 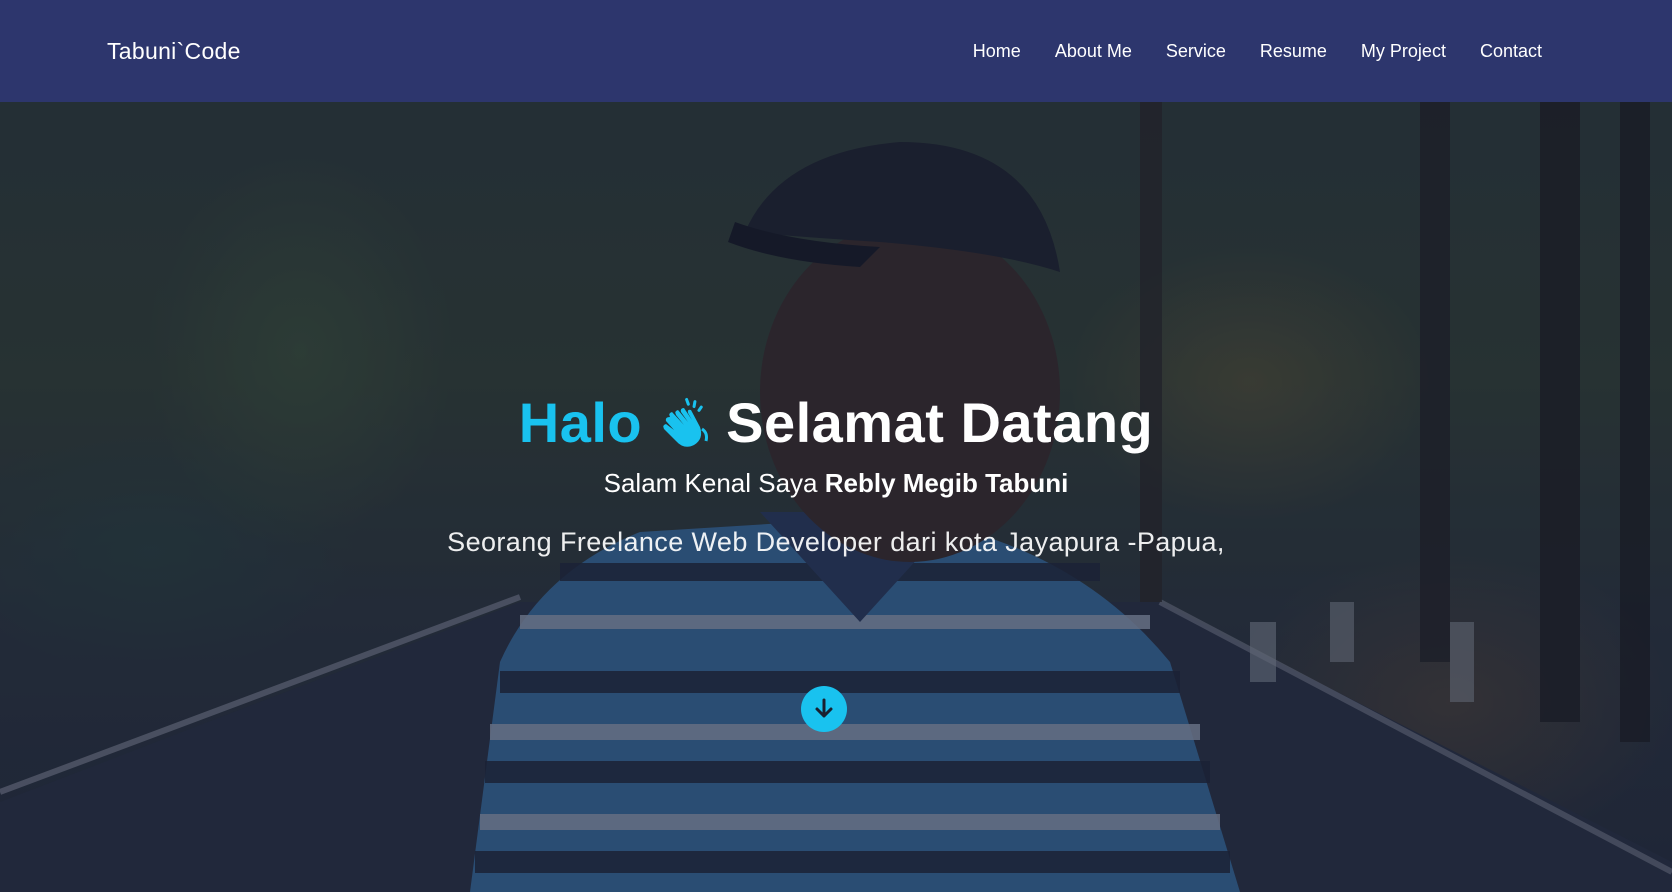 I want to click on nav-link-resume: Resume, so click(x=1293, y=51).